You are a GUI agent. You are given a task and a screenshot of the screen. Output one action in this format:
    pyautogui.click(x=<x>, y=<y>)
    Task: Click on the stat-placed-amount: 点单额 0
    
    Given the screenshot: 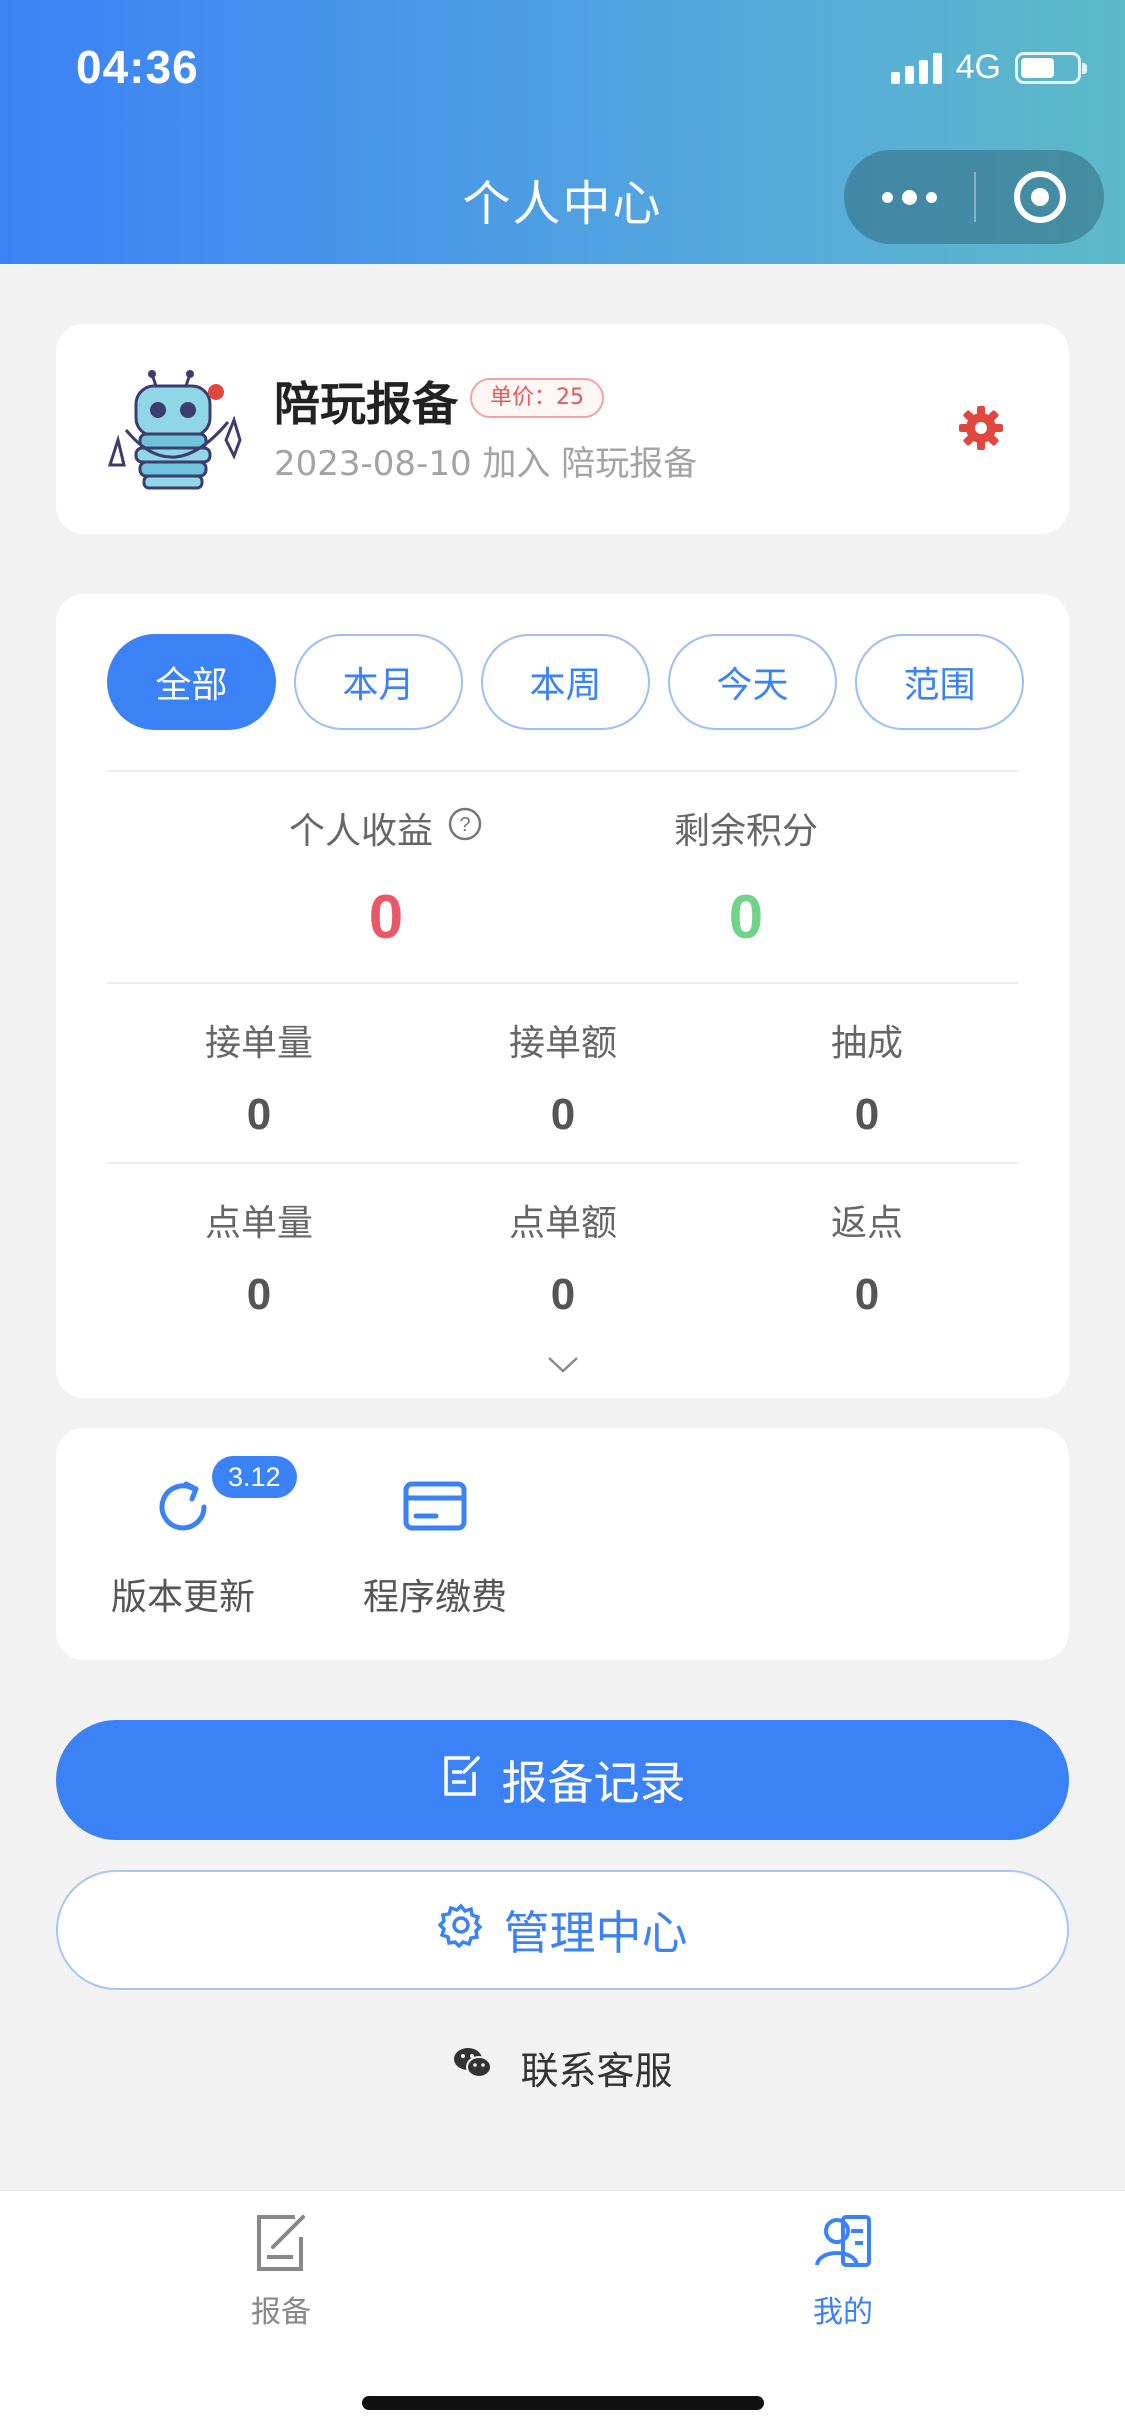 What is the action you would take?
    pyautogui.click(x=563, y=1257)
    